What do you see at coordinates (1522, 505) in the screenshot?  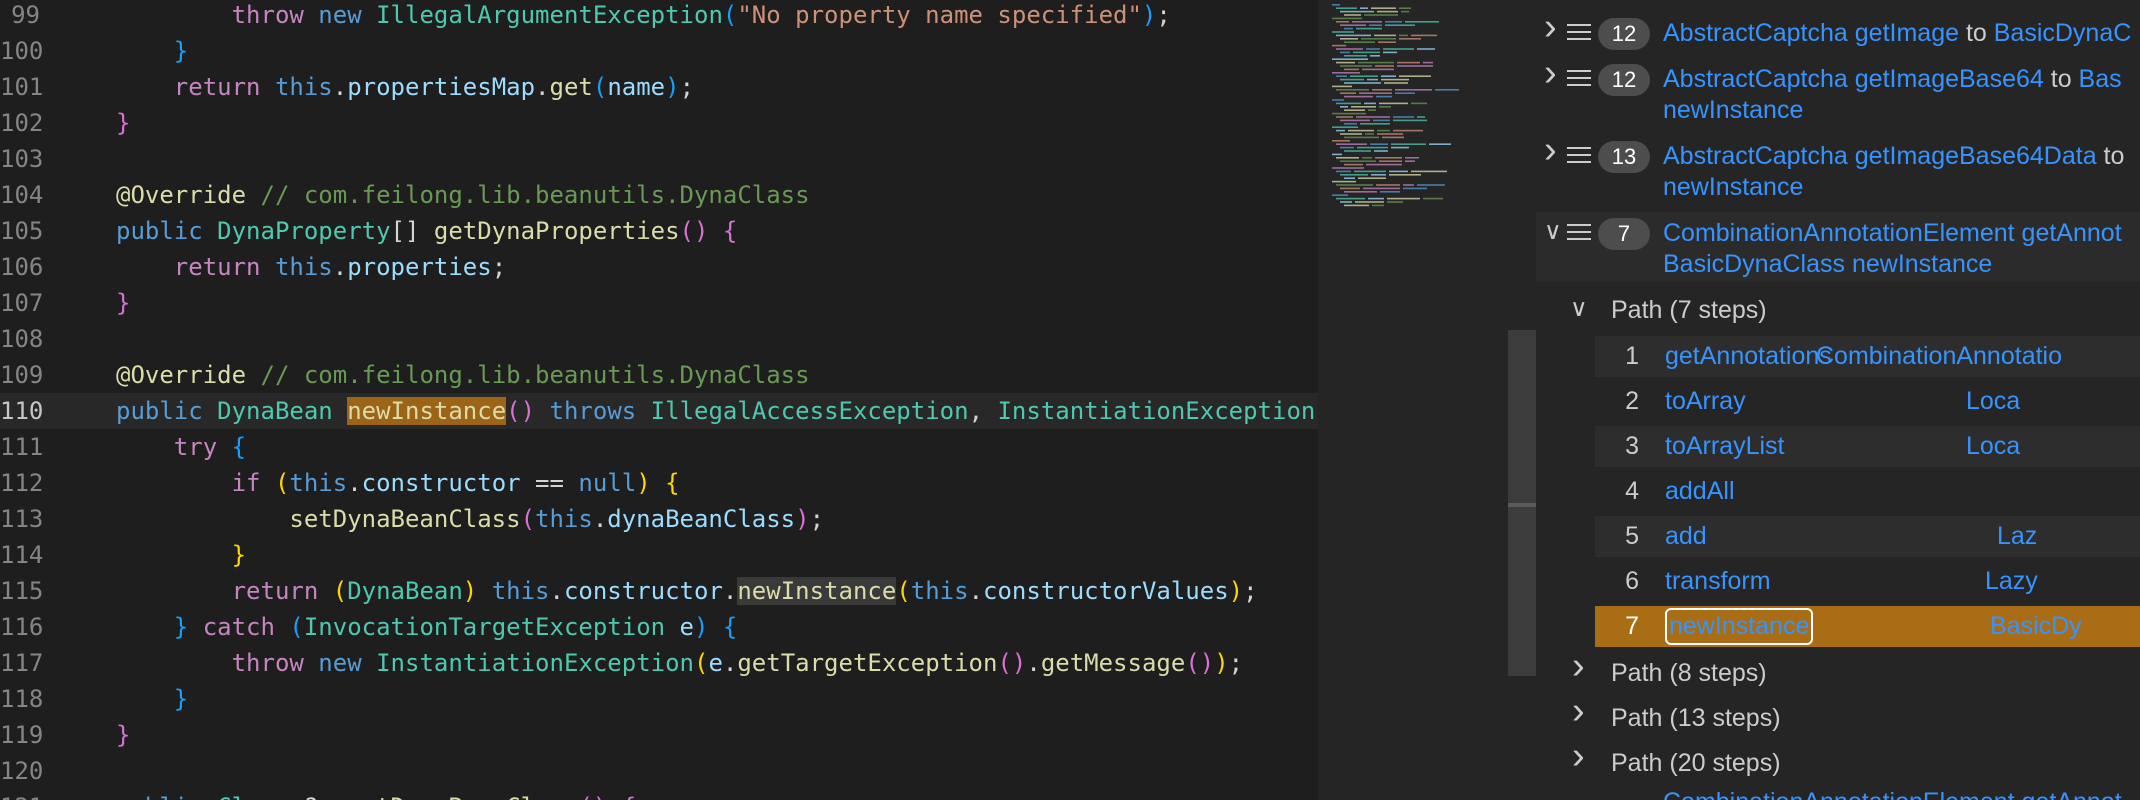 I see `scrollbar-cursor-marker` at bounding box center [1522, 505].